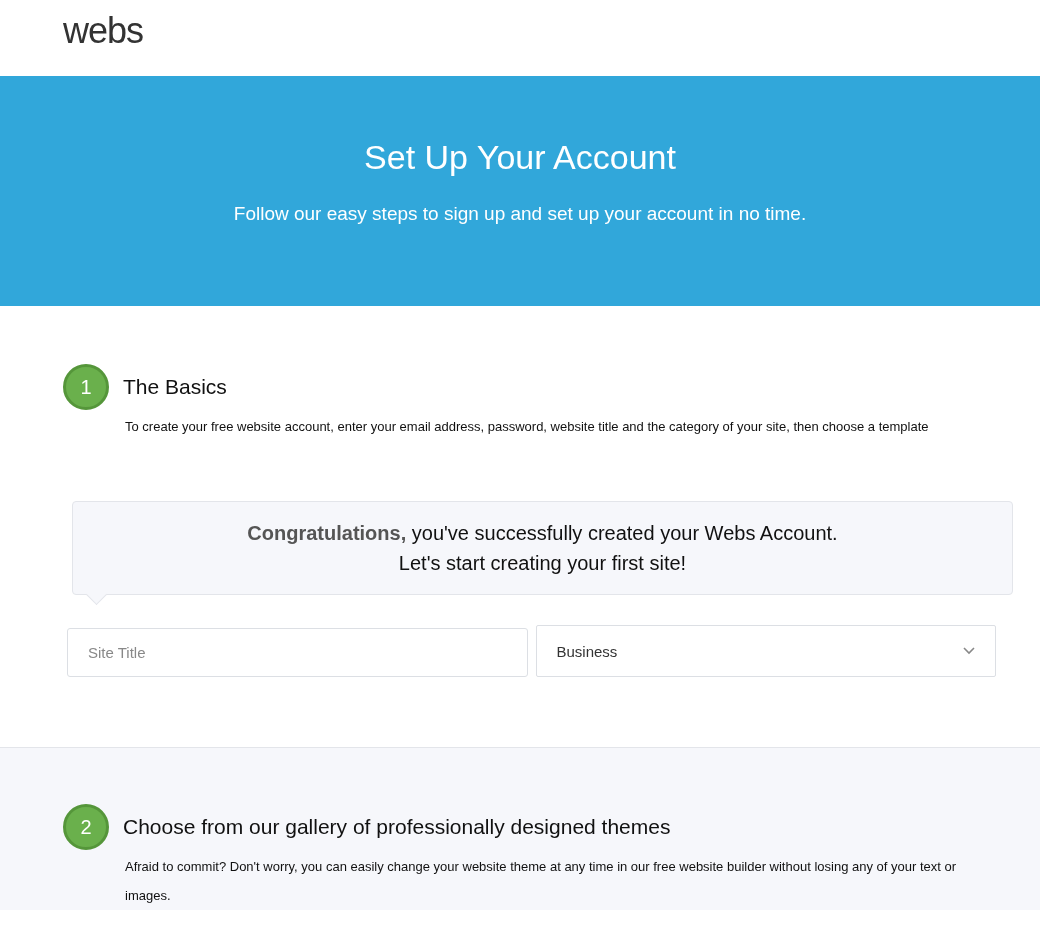 The image size is (1040, 931). Describe the element at coordinates (297, 652) in the screenshot. I see `site-title-field: Site Title` at that location.